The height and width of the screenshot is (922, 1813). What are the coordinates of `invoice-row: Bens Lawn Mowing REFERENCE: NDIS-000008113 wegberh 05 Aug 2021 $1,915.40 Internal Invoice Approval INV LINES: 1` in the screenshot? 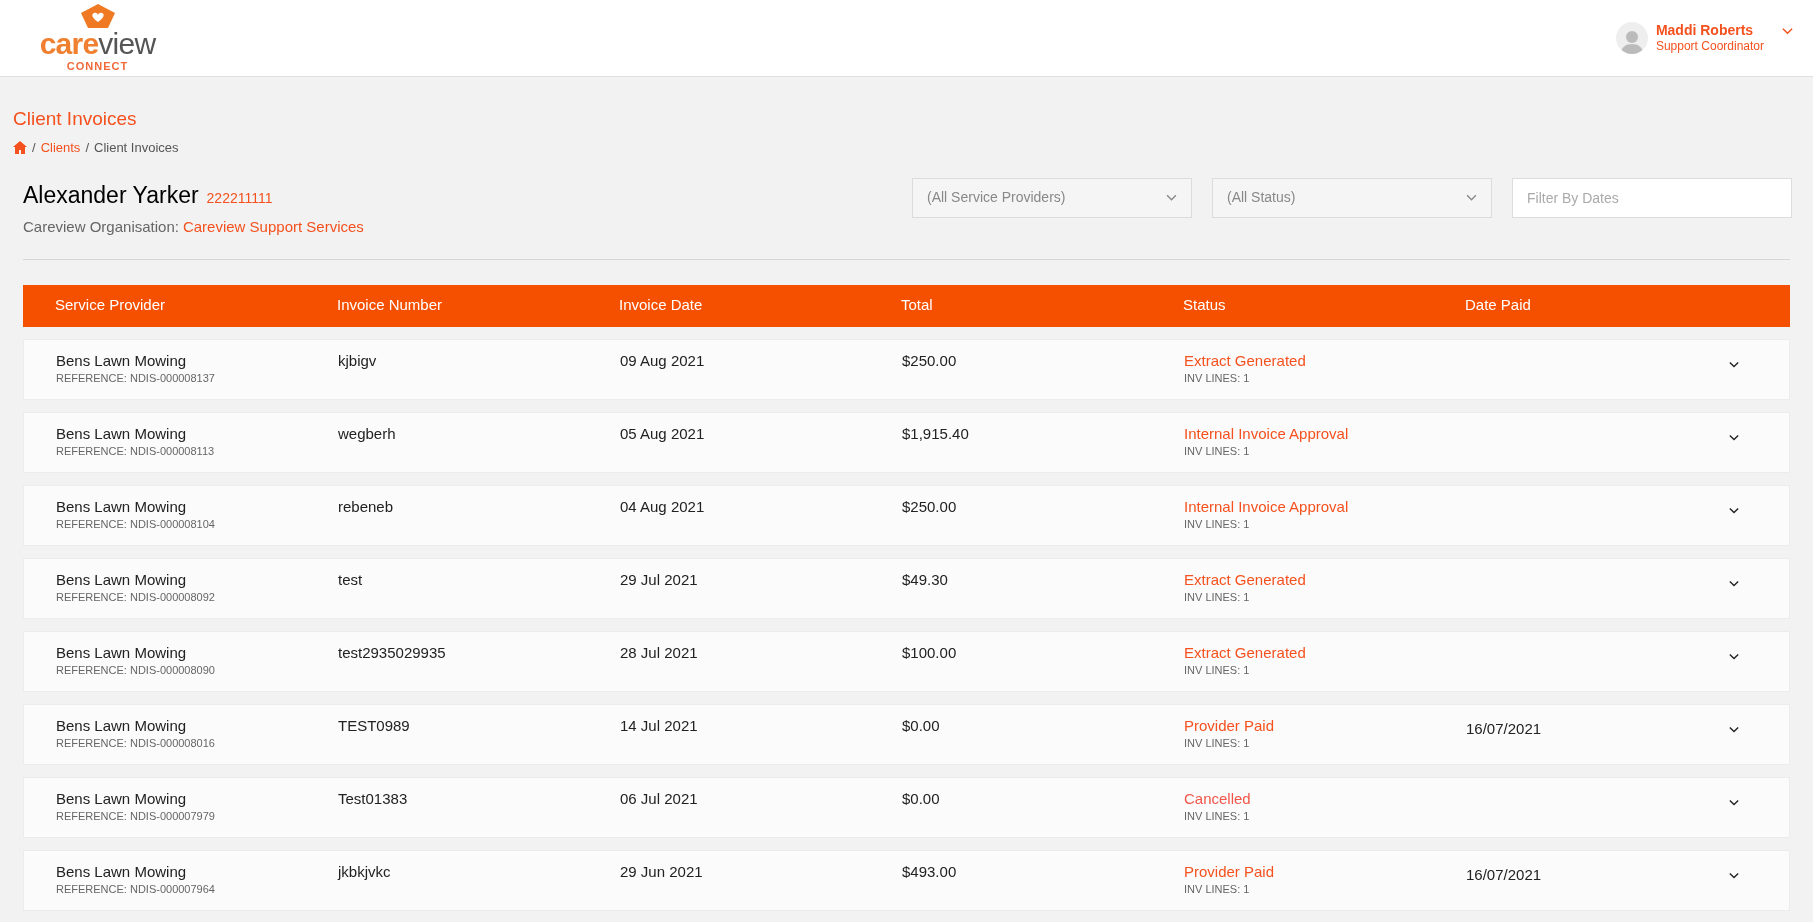 It's located at (906, 442).